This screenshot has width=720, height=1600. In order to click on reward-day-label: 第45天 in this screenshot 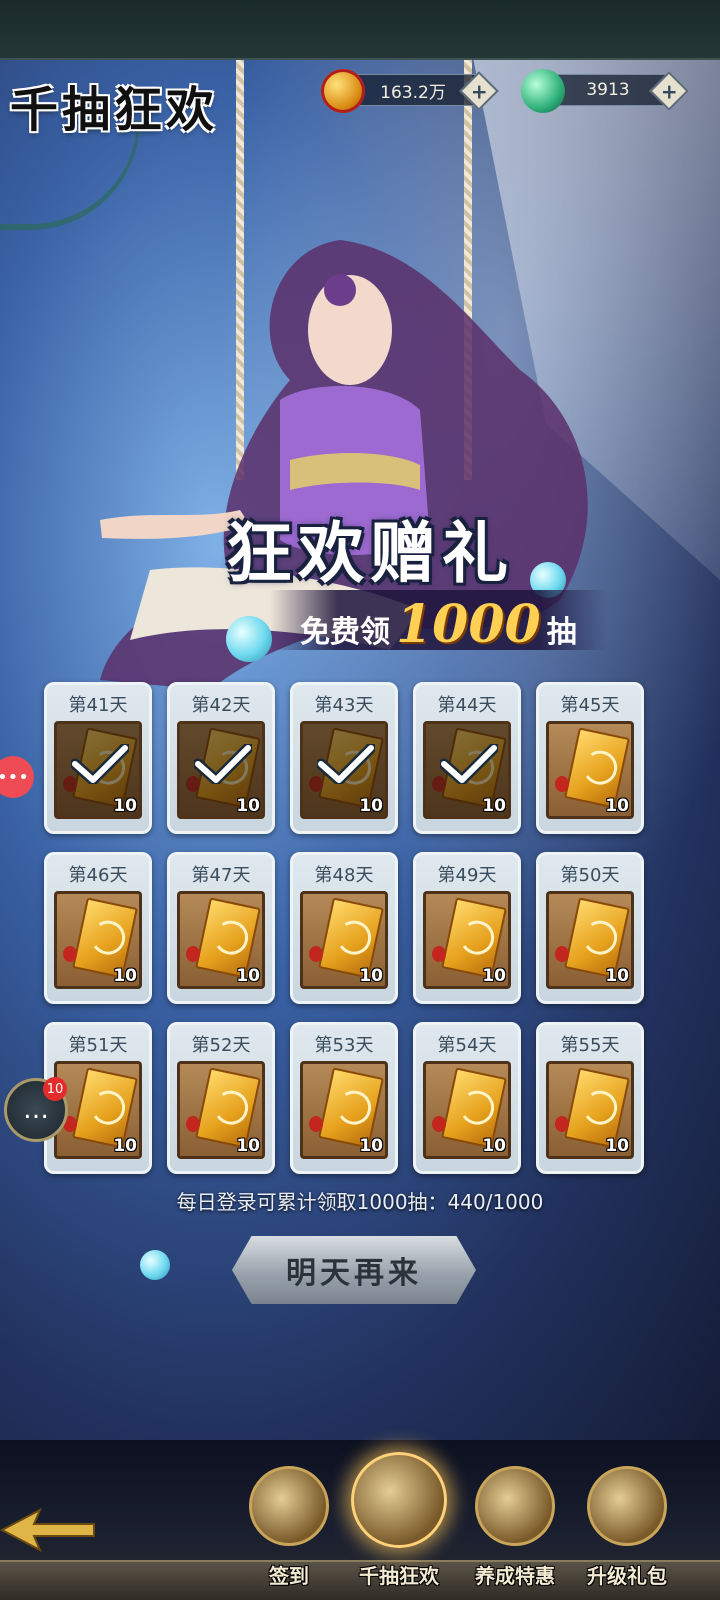, I will do `click(590, 705)`.